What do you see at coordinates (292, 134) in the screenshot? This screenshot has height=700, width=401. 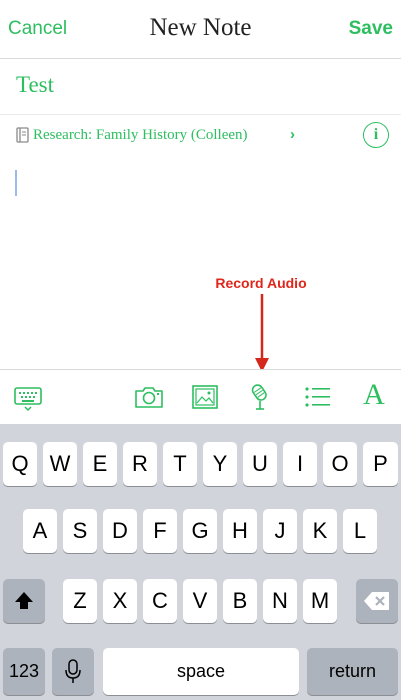 I see `chevron-right-icon: ›` at bounding box center [292, 134].